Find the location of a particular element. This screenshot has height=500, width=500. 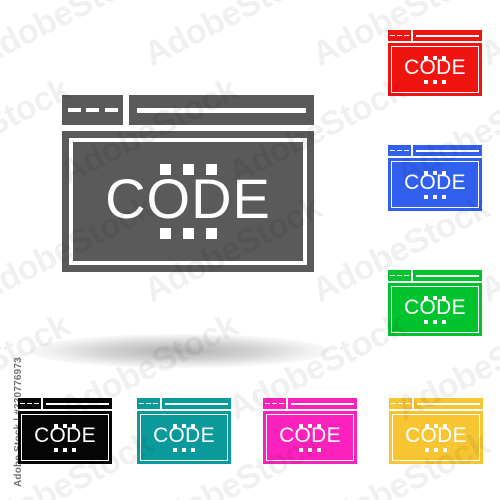

hero-drop-shadow is located at coordinates (180, 351).